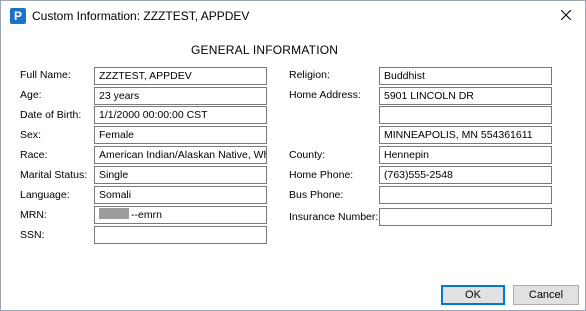 This screenshot has height=311, width=586. Describe the element at coordinates (180, 235) in the screenshot. I see `ssn-field` at that location.